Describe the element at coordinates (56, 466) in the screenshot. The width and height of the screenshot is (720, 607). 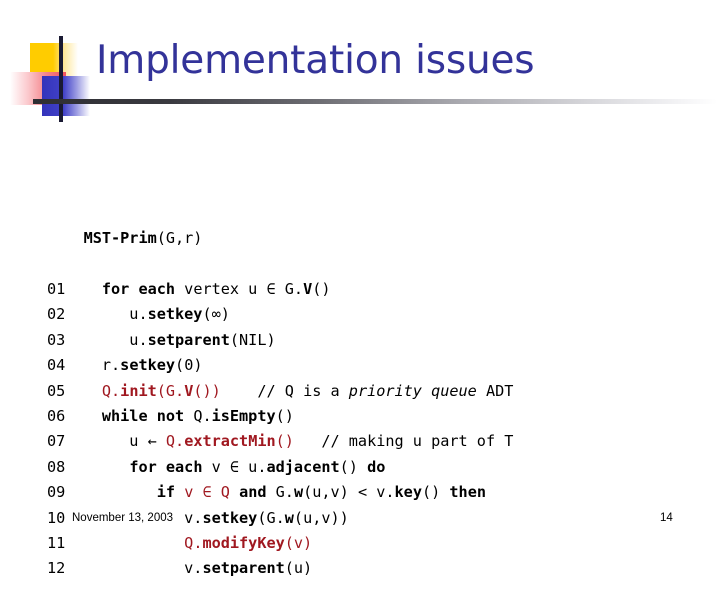
I see `code-line-number: 08` at that location.